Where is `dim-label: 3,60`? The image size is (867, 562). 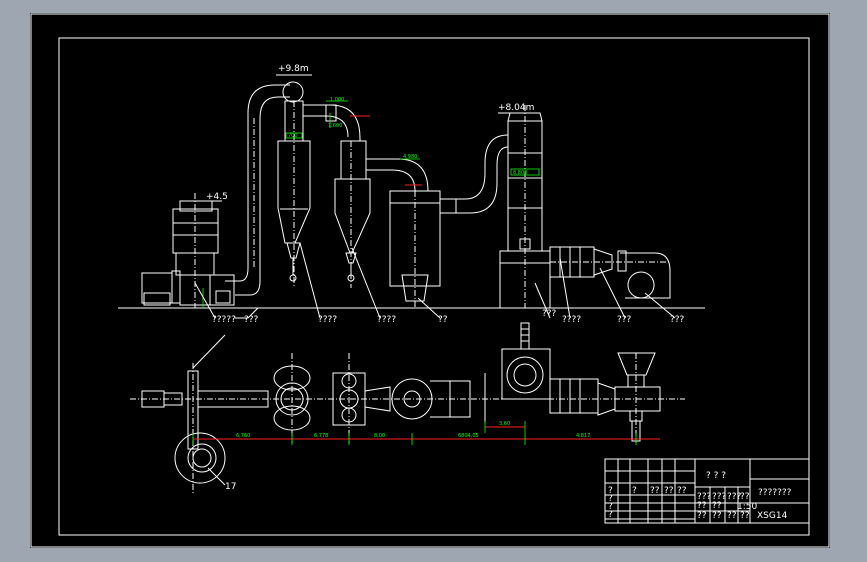
dim-label: 3,60 is located at coordinates (504, 424).